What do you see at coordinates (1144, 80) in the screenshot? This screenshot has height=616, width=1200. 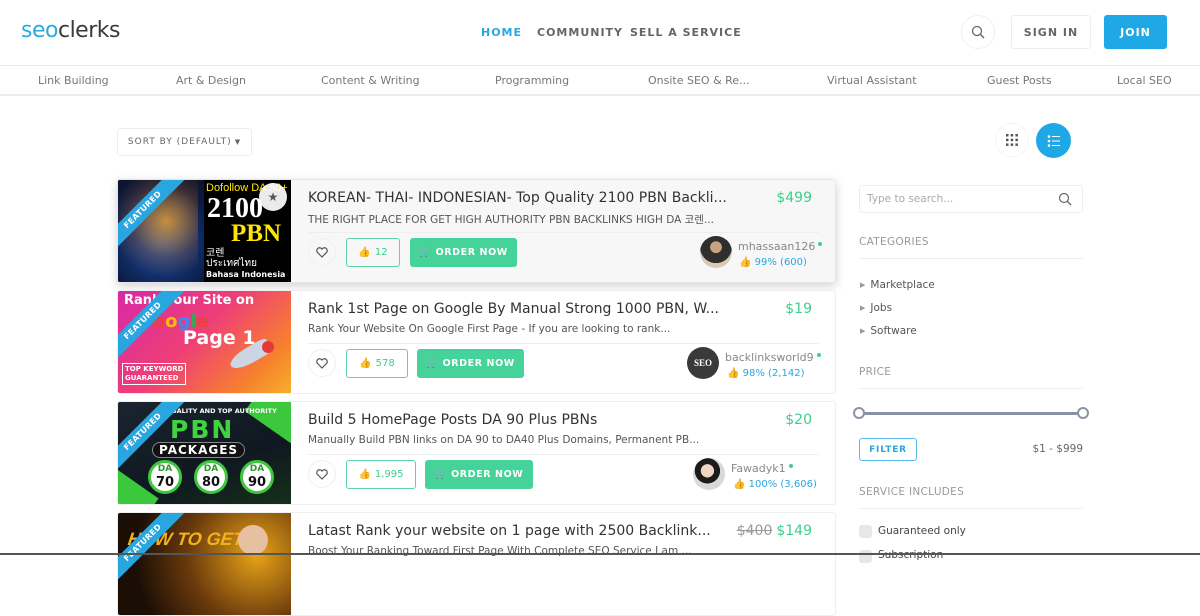 I see `category-local-seo: Local SEO` at bounding box center [1144, 80].